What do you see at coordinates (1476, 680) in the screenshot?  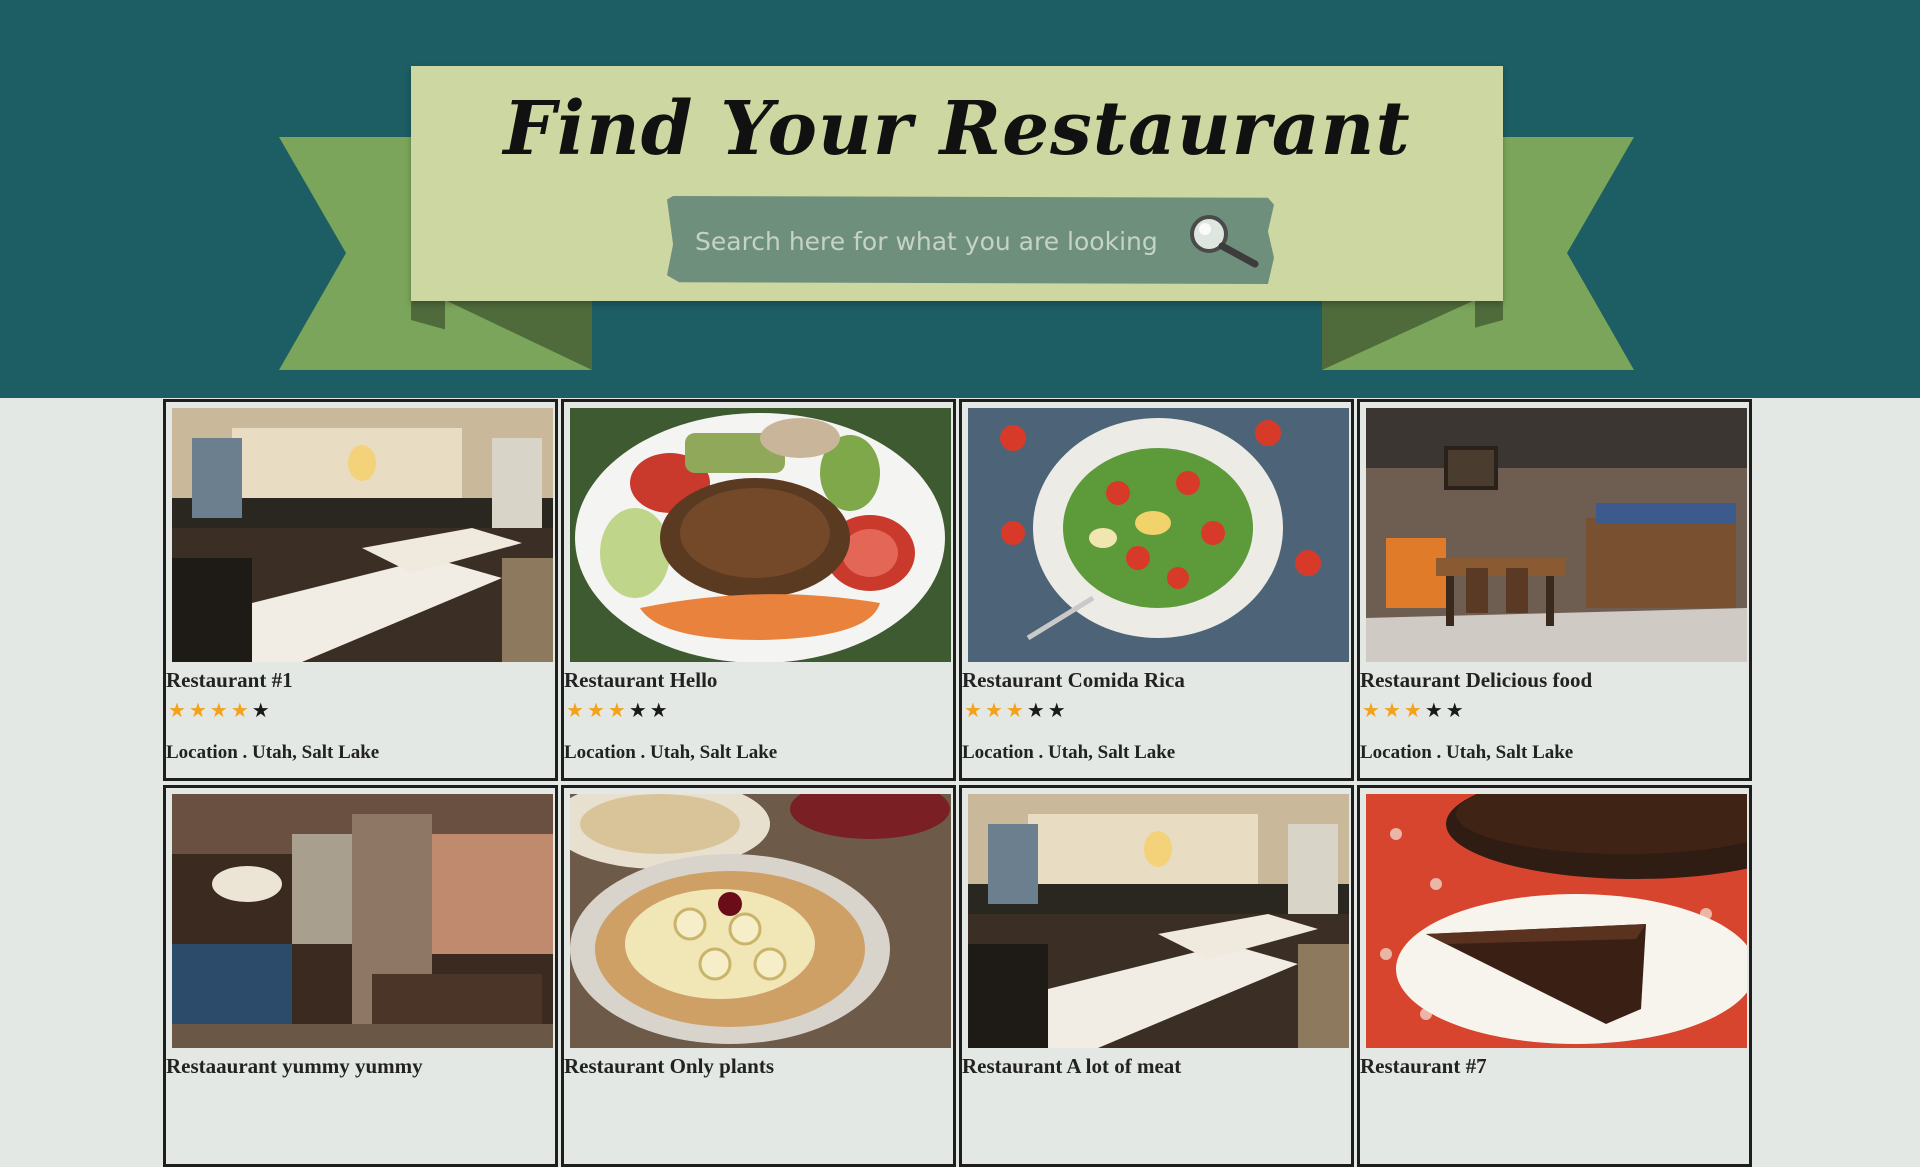 I see `restaurant-name: Restaurant Delicious food` at bounding box center [1476, 680].